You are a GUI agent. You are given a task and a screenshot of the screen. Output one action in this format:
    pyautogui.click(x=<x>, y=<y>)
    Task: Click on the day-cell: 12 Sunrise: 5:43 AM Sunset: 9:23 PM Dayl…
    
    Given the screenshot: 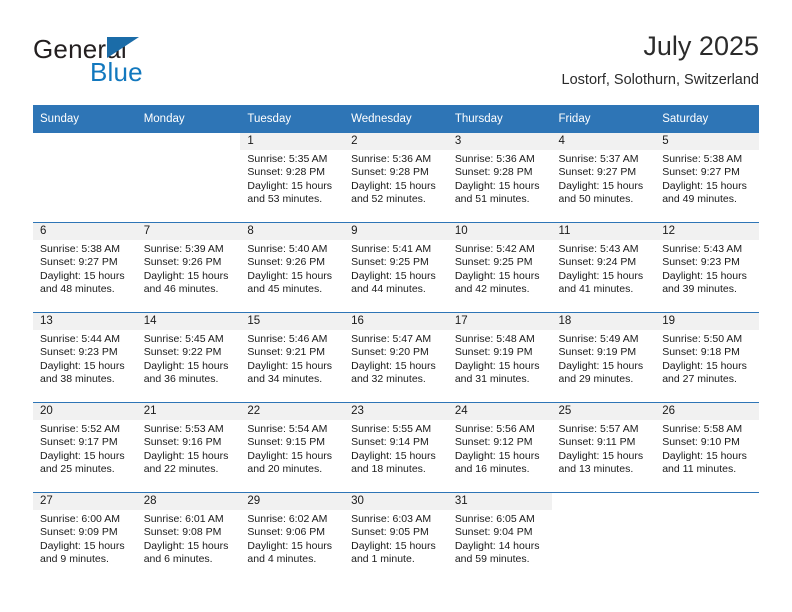 What is the action you would take?
    pyautogui.click(x=707, y=267)
    